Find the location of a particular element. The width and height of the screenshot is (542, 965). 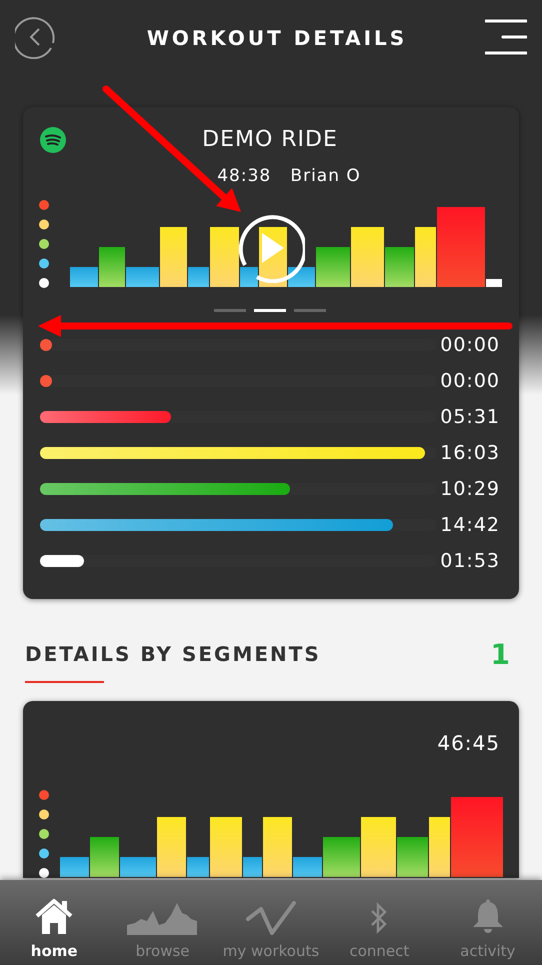

window-title: WORKOUT DETAILS is located at coordinates (277, 38).